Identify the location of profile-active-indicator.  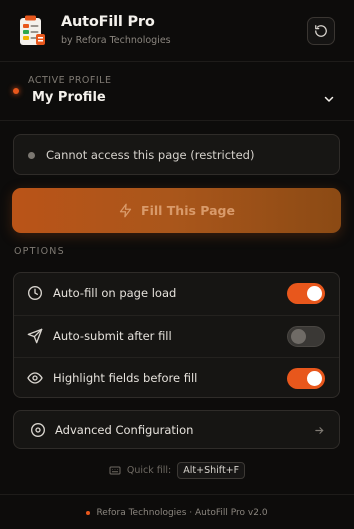
(16, 91).